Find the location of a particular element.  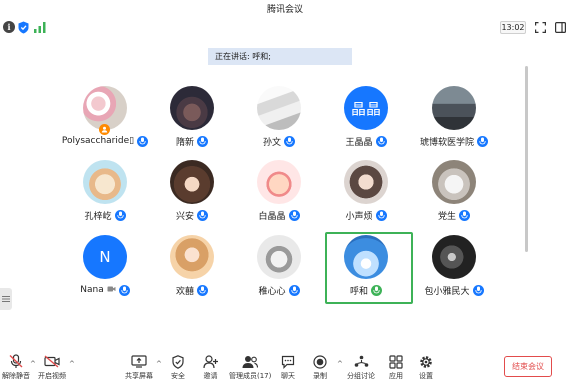

participant-name-row: 呼和 is located at coordinates (366, 290).